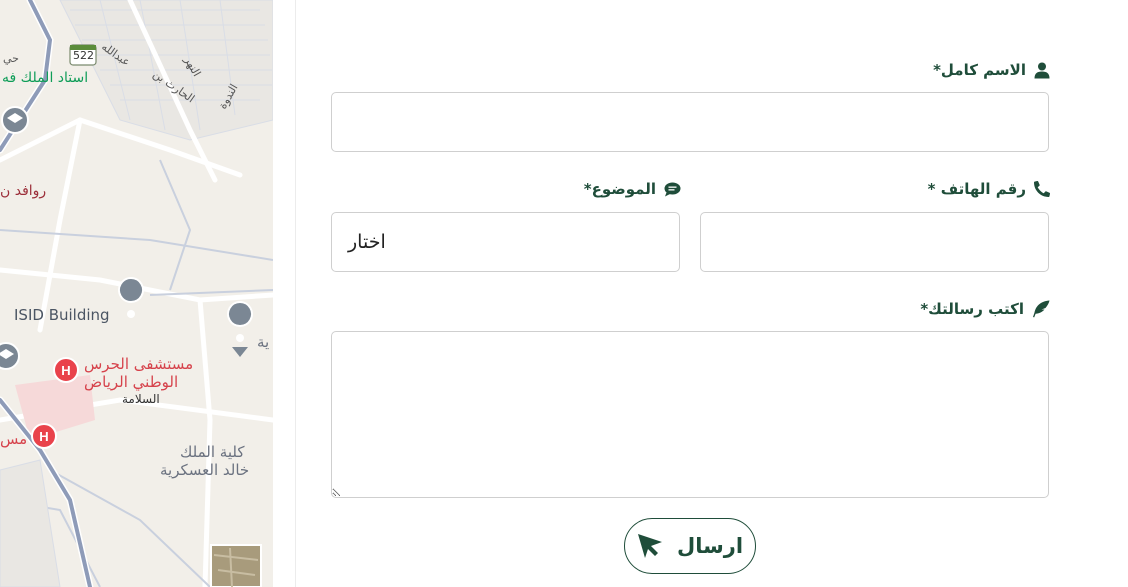 This screenshot has width=1128, height=587. Describe the element at coordinates (976, 189) in the screenshot. I see `phone-label-text: رقم الهاتف *` at that location.